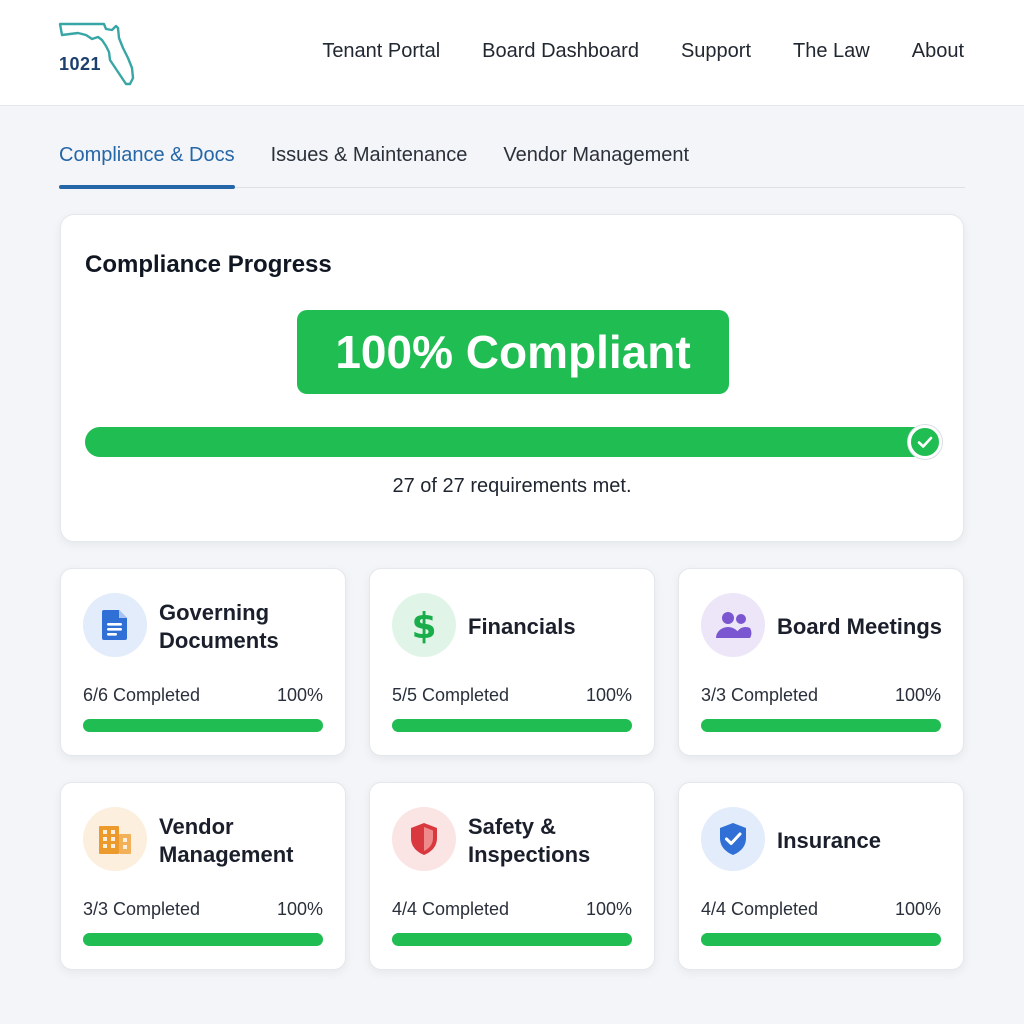  I want to click on category-card-insurance: Insurance 4/4 Completed 100%, so click(821, 876).